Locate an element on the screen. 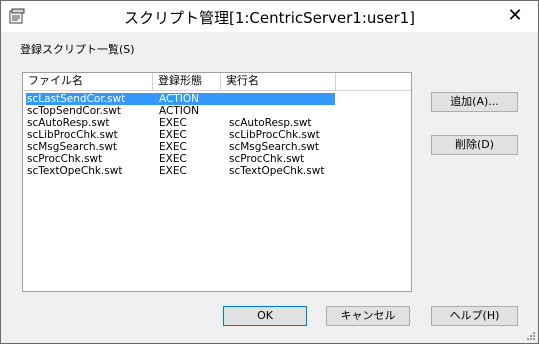 The width and height of the screenshot is (539, 344). column-header-filename: ファイル名 is located at coordinates (88, 81).